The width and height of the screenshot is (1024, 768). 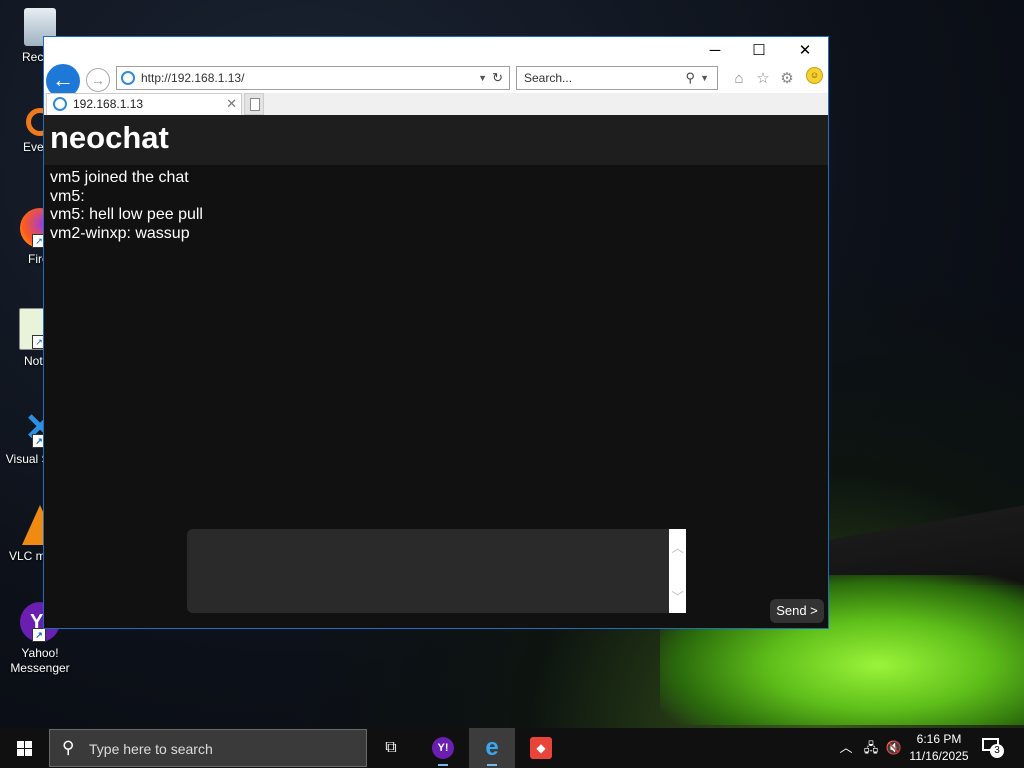 I want to click on taskbar-search: ⚲ Type here to search, so click(x=208, y=748).